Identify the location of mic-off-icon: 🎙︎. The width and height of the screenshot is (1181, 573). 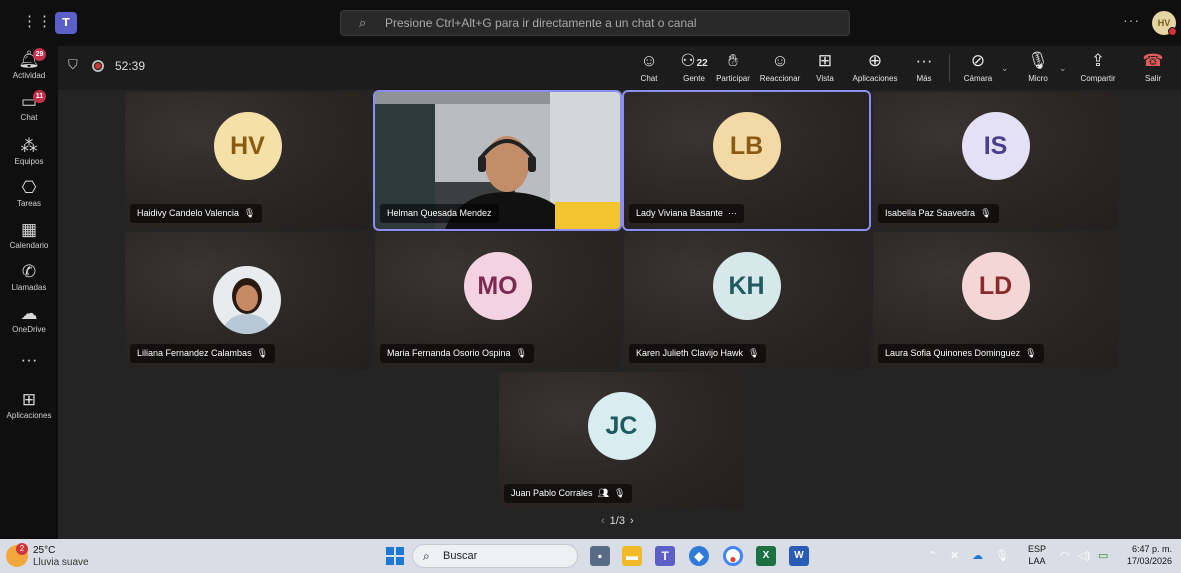
(1038, 60).